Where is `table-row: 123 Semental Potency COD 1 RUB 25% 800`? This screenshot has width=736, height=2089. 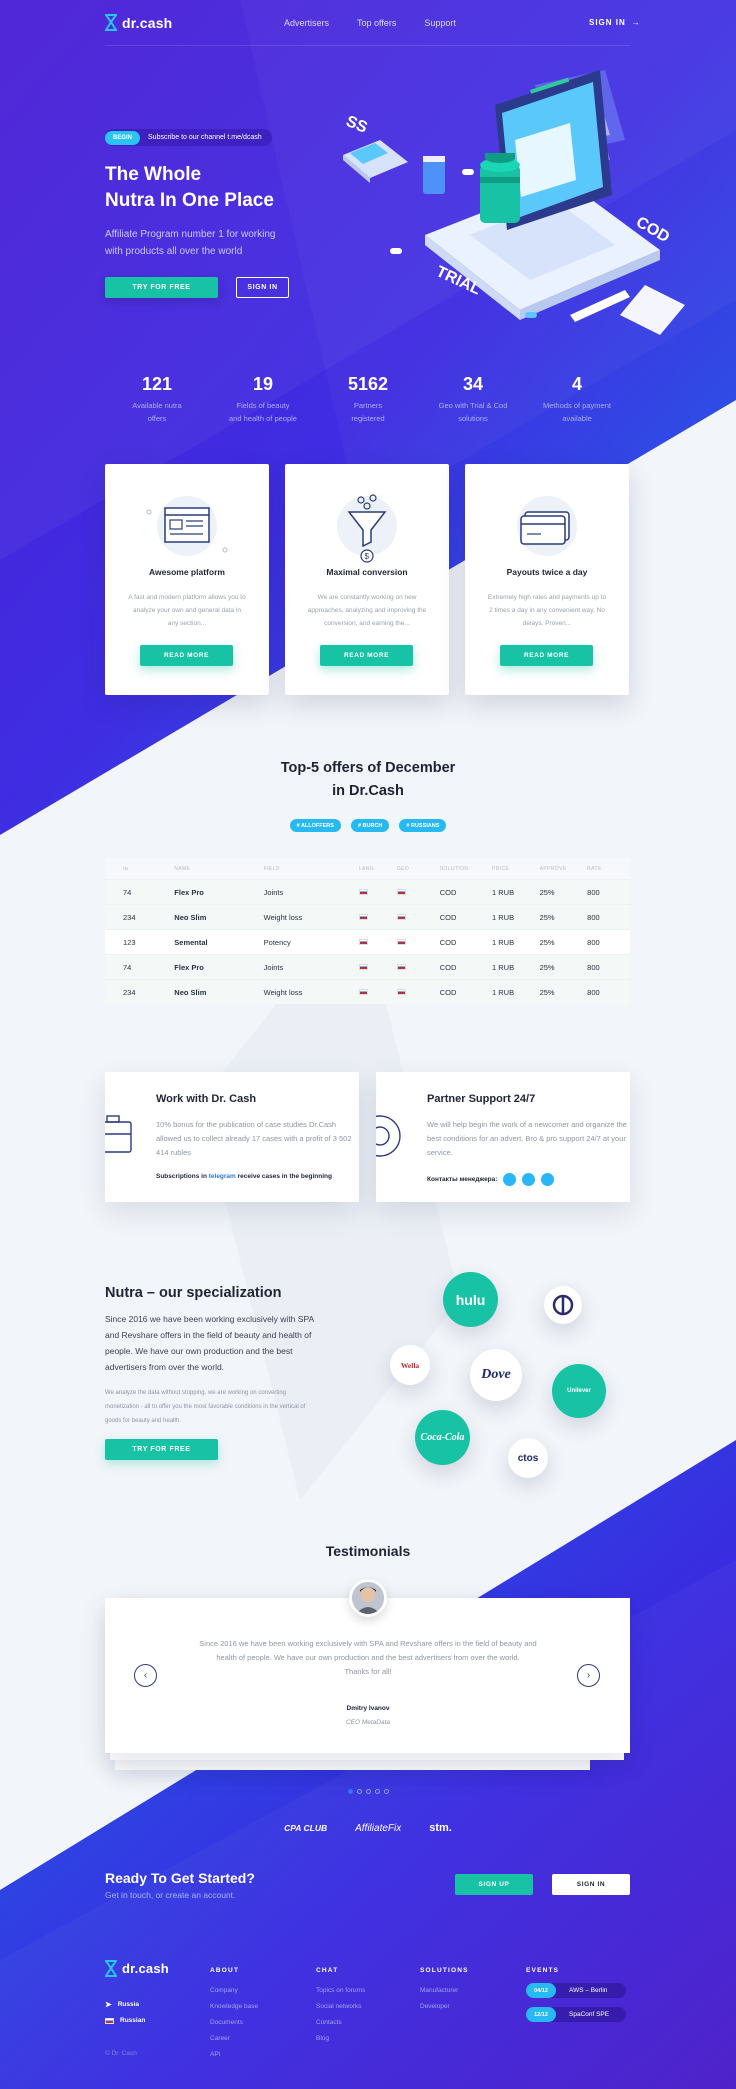
table-row: 123 Semental Potency COD 1 RUB 25% 800 is located at coordinates (367, 941).